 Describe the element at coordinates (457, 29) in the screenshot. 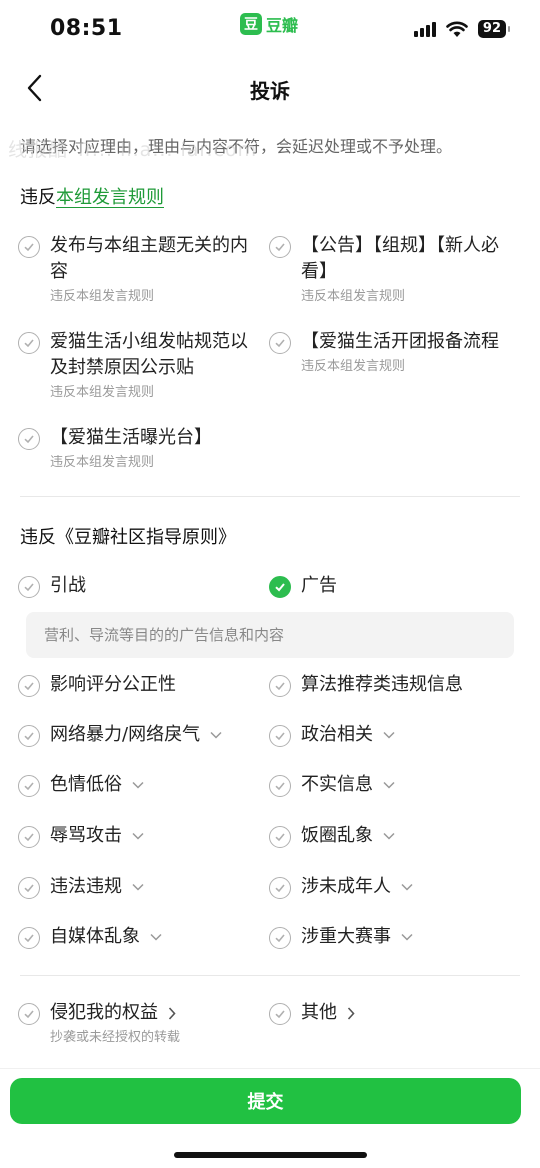

I see `wifi-icon` at that location.